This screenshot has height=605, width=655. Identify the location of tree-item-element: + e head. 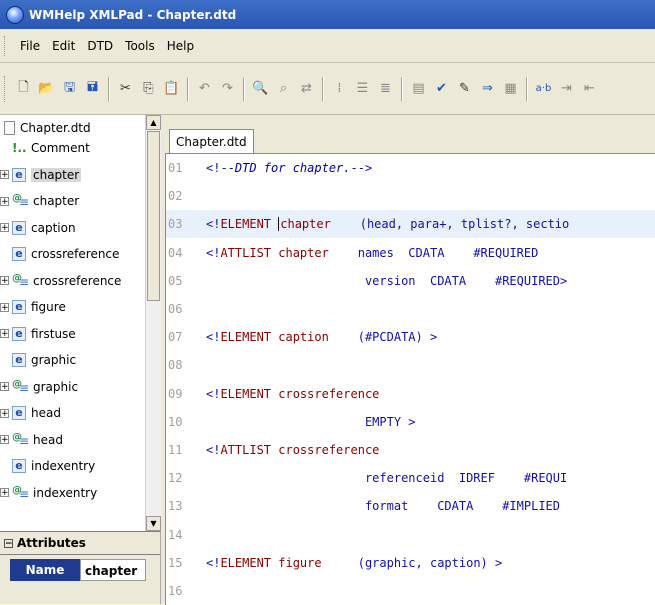
(30, 413).